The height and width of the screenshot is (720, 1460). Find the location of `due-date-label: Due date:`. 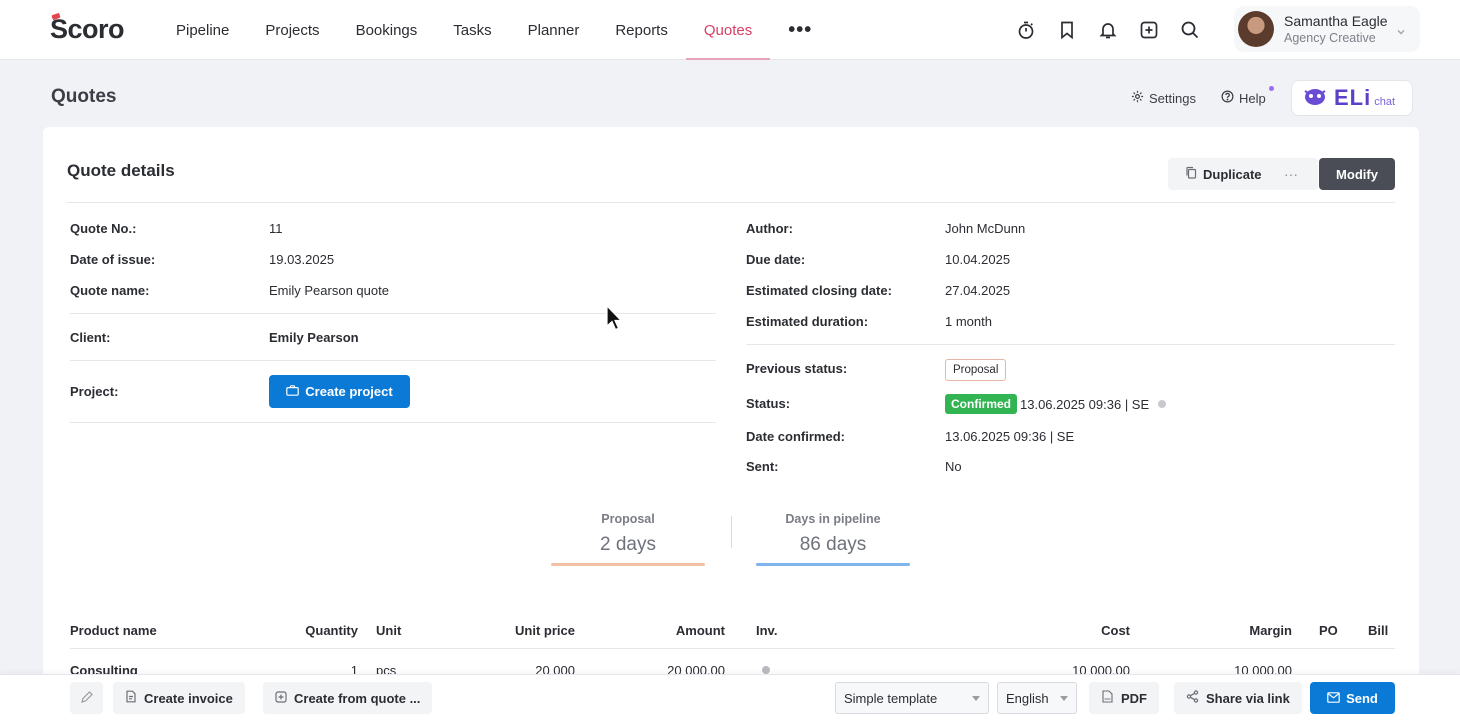

due-date-label: Due date: is located at coordinates (776, 259).